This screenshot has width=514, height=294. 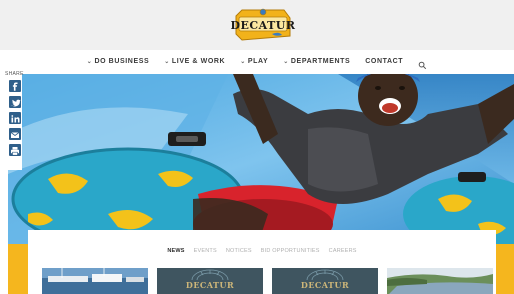 I want to click on nav-item-label: CONTACT, so click(x=384, y=61).